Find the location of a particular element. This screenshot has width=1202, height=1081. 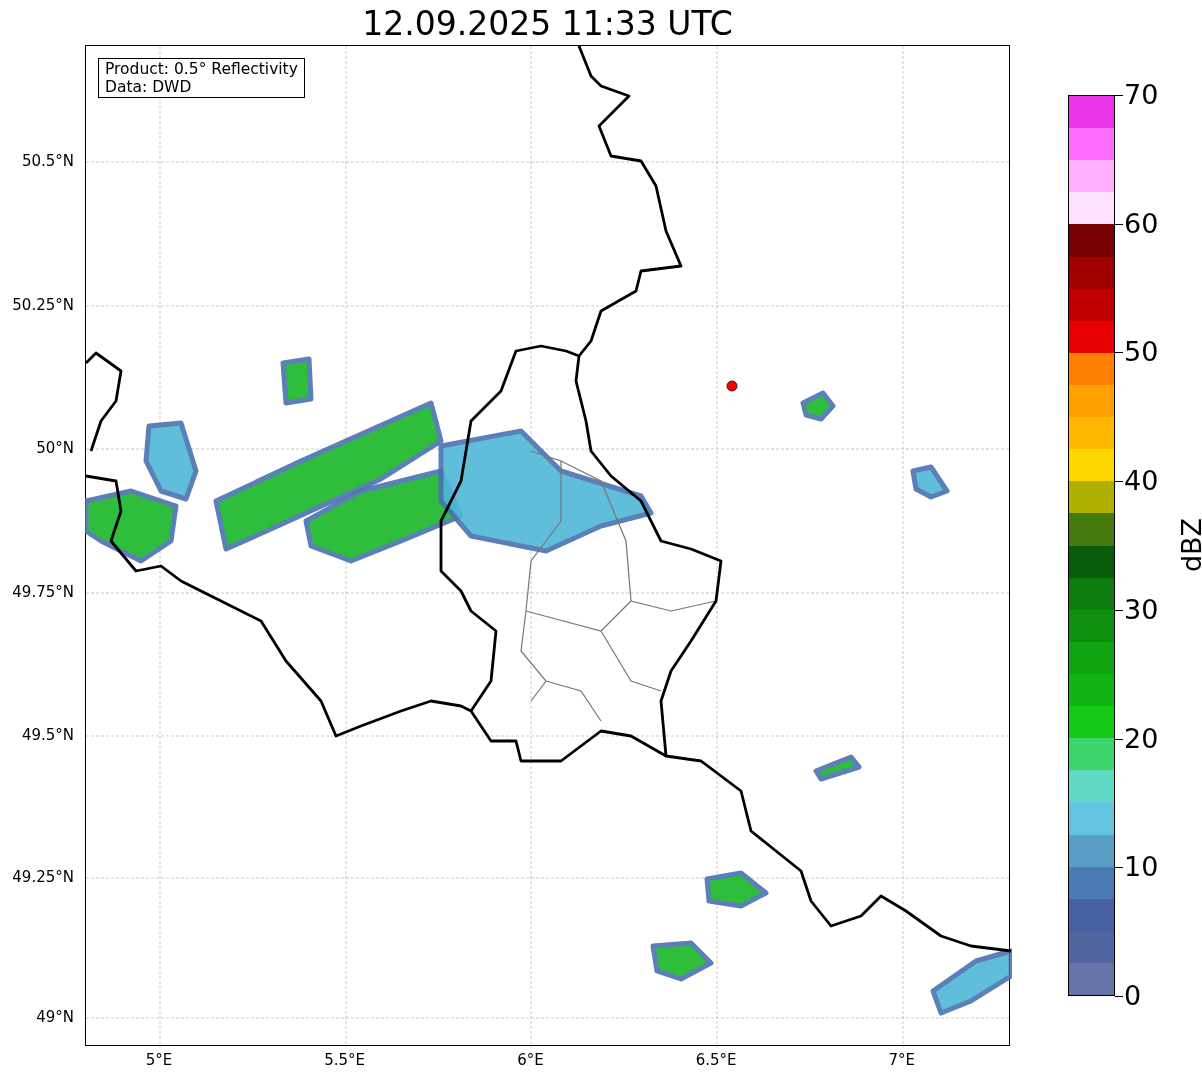

legend-text: Data: DWD is located at coordinates (149, 87).